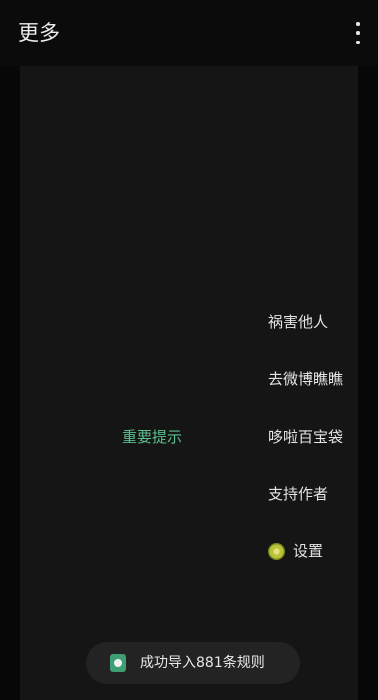 This screenshot has width=378, height=700. I want to click on settings-label: 设置, so click(308, 551).